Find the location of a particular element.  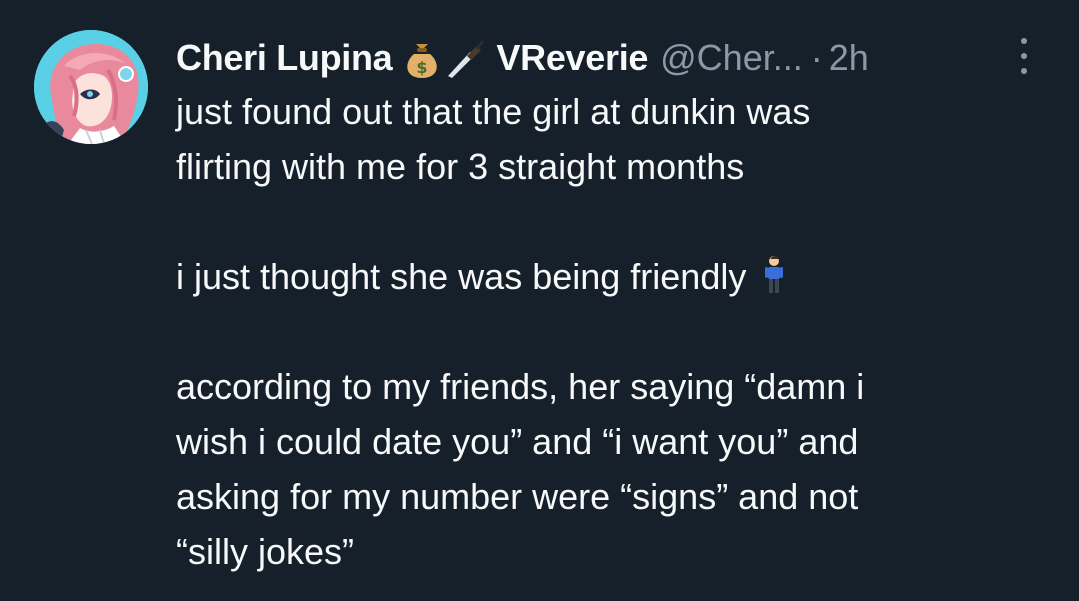

tweet-header: Cheri Lupina $ VReverie @Cher... · 2h is located at coordinates (522, 58).